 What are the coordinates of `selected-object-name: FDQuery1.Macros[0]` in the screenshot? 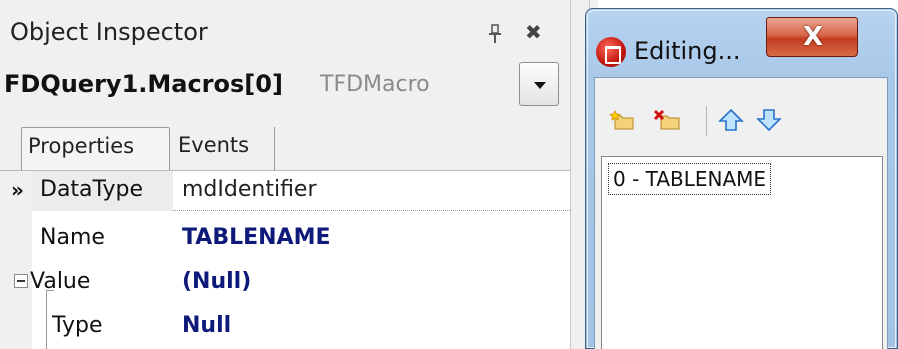 It's located at (143, 84).